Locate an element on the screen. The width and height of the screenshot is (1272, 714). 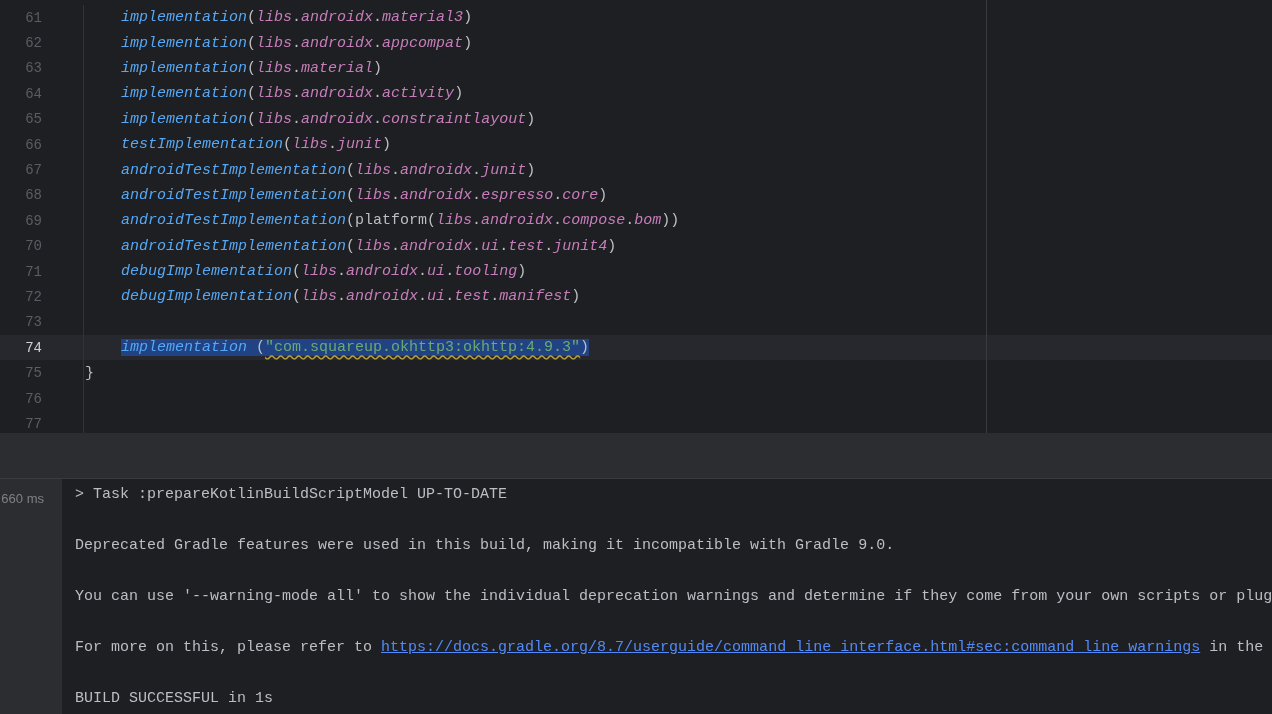
console-line: You can use '--warning-mode all' to show the individual deprecation warnings and determine if they come from your own scripts or plug is located at coordinates (673, 597).